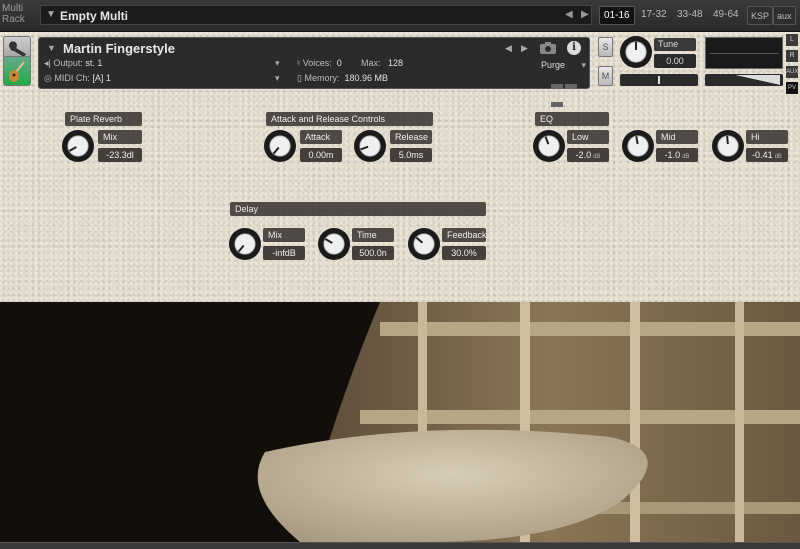 The image size is (800, 549). Describe the element at coordinates (93, 63) in the screenshot. I see `output-value: st. 1` at that location.